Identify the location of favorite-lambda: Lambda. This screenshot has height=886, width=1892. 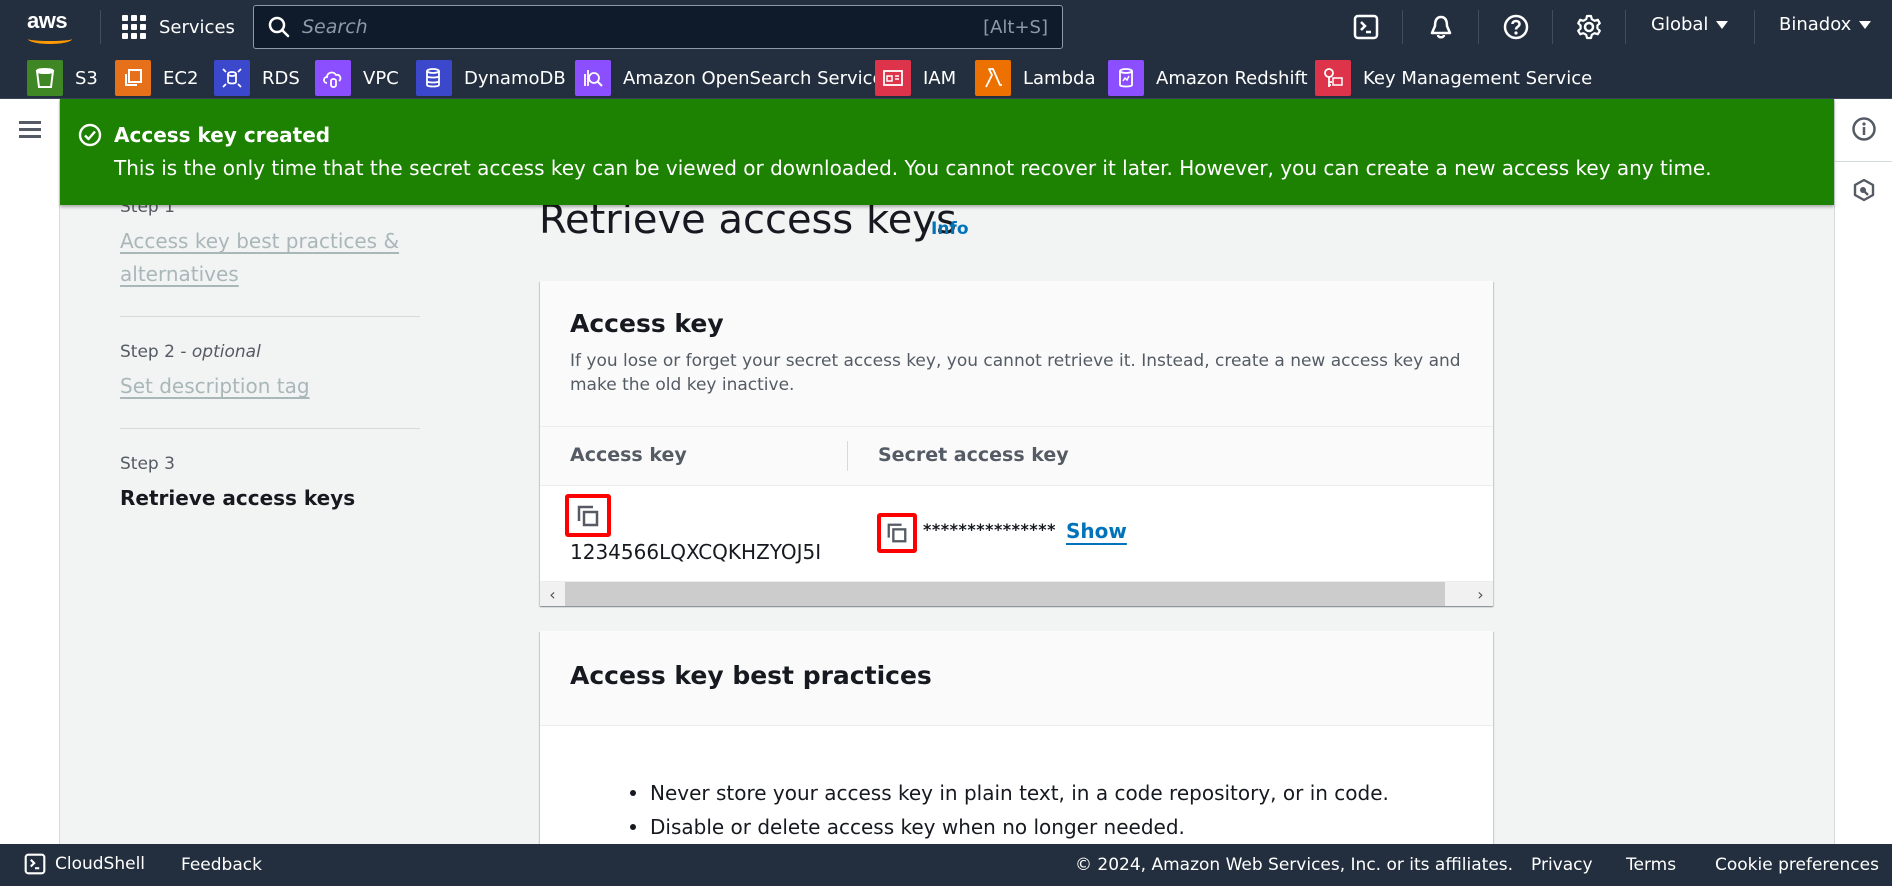
(1035, 78).